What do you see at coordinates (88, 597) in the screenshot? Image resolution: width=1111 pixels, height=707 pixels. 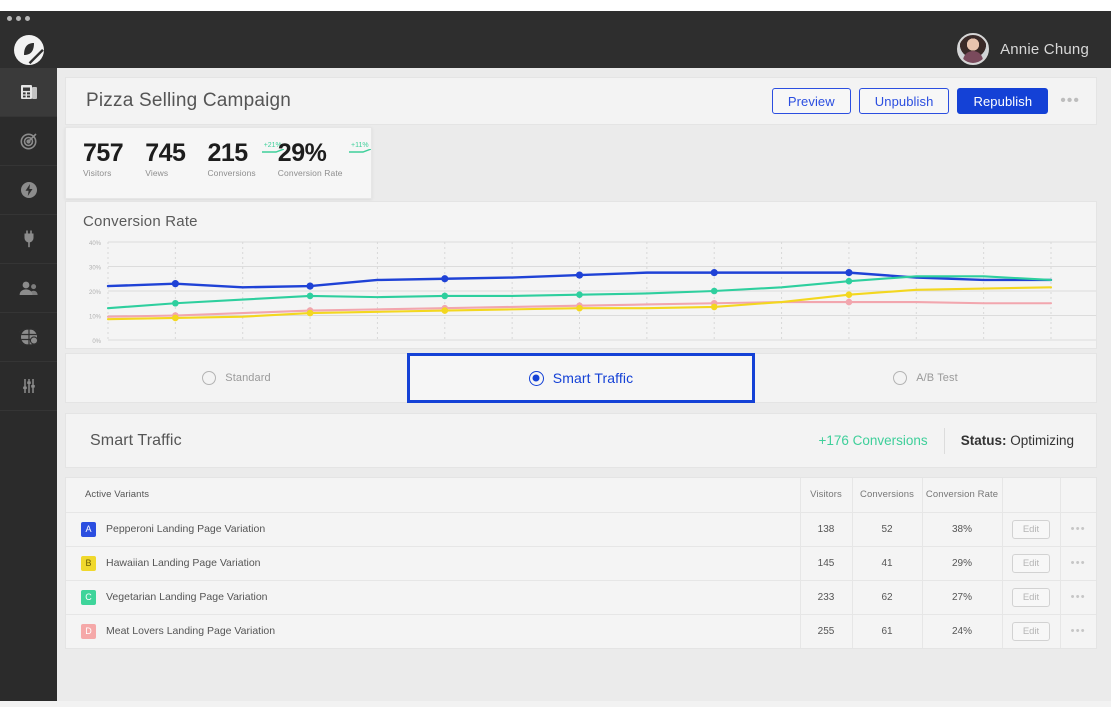 I see `variant-badge: C` at bounding box center [88, 597].